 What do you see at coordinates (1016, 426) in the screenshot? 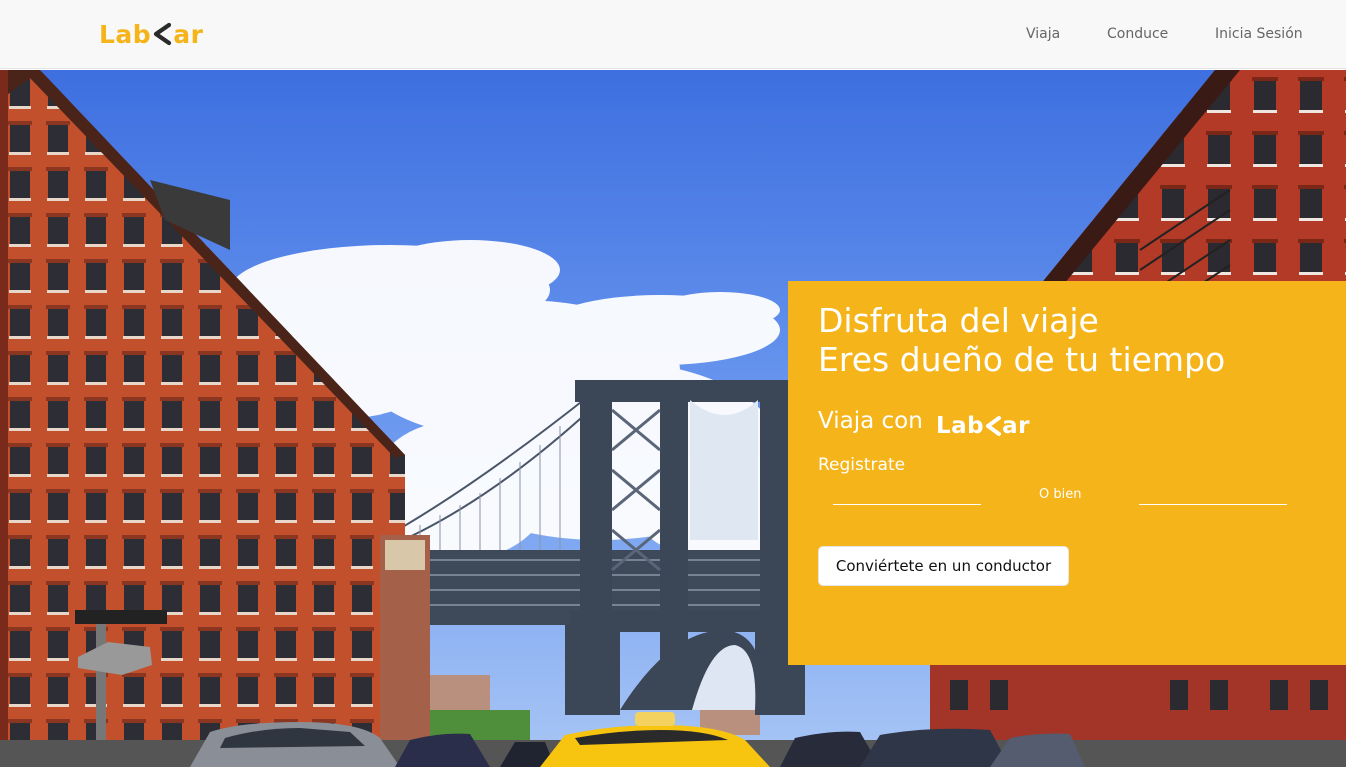
I see `panel-logo-text-right: ar` at bounding box center [1016, 426].